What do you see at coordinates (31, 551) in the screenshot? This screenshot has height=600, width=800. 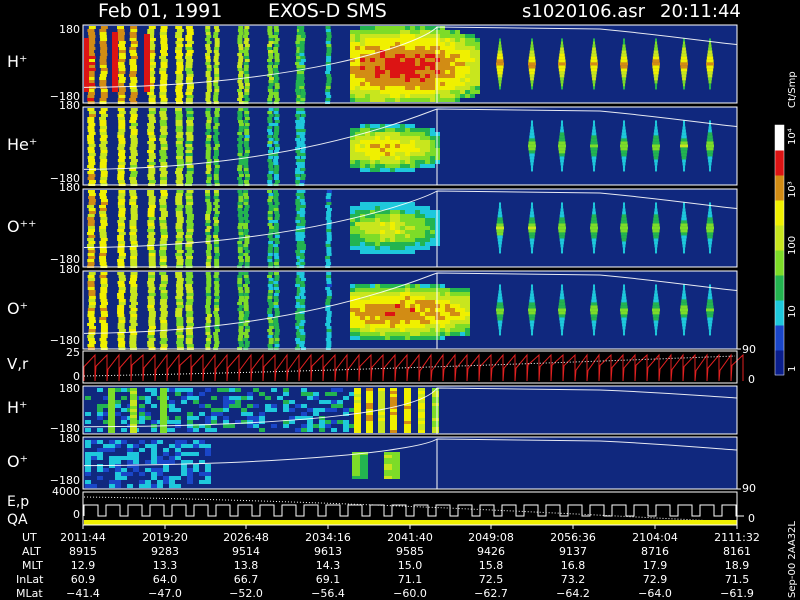 I see `row-label-alt: ALT` at bounding box center [31, 551].